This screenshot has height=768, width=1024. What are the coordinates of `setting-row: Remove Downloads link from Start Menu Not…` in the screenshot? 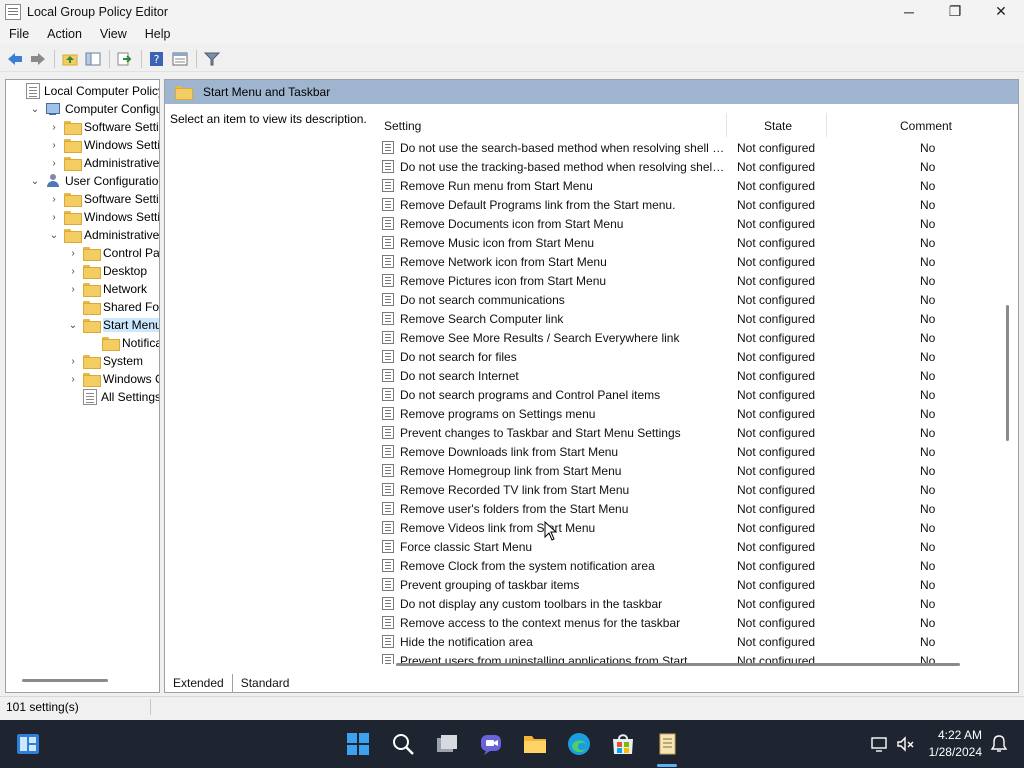 It's located at (688, 451).